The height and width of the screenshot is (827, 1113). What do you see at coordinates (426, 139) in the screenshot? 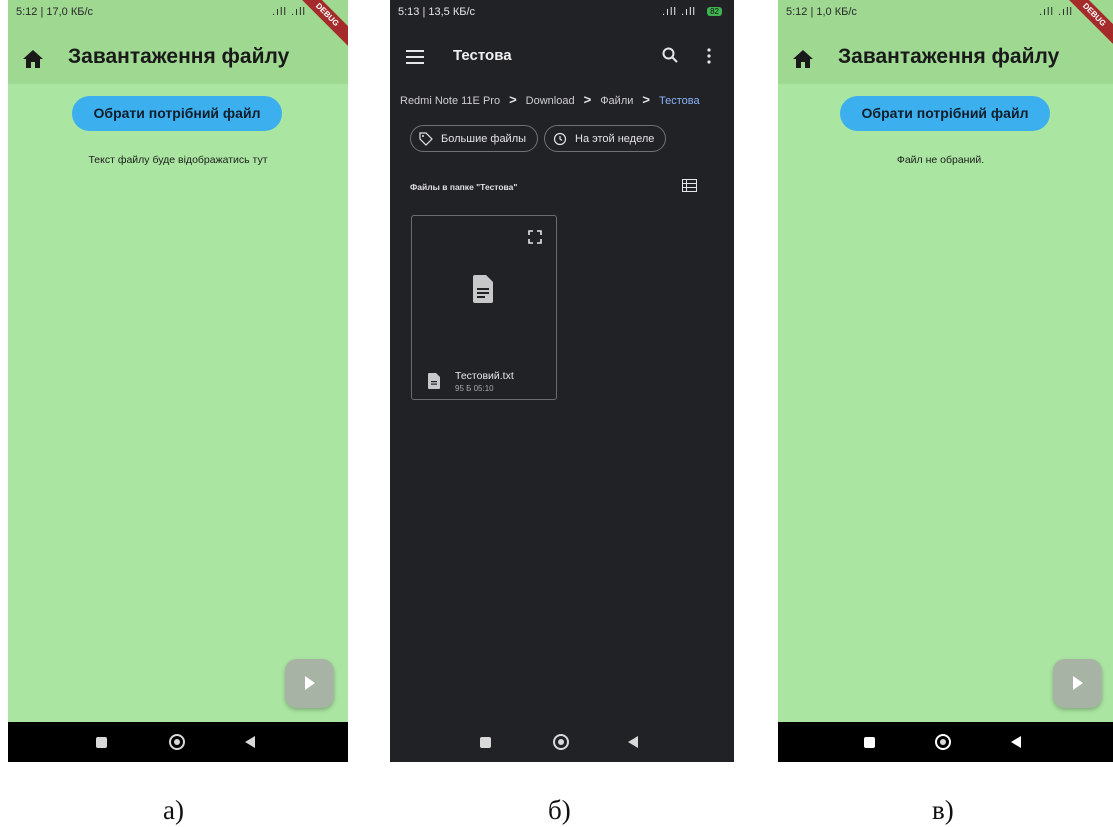
I see `tag-icon` at bounding box center [426, 139].